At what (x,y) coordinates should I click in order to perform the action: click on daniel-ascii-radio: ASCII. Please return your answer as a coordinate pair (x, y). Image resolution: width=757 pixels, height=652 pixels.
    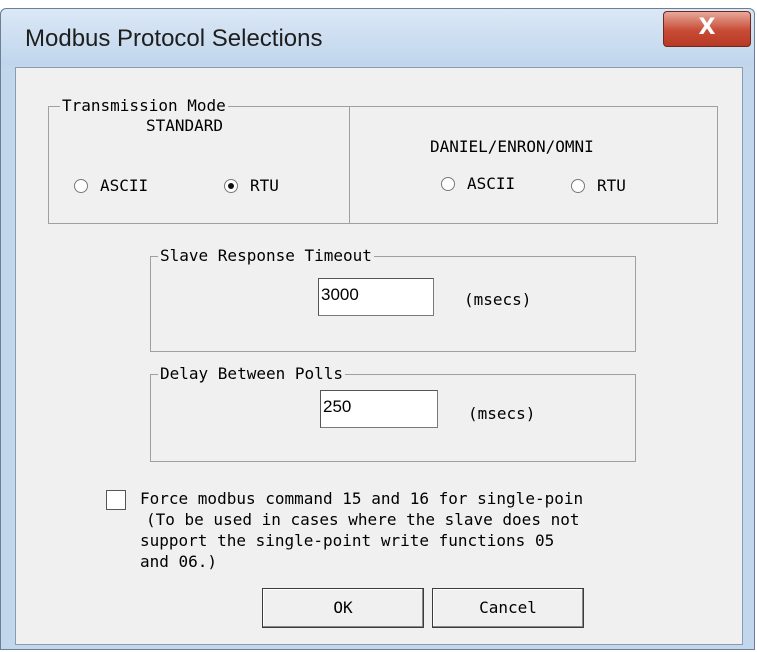
    Looking at the image, I should click on (478, 183).